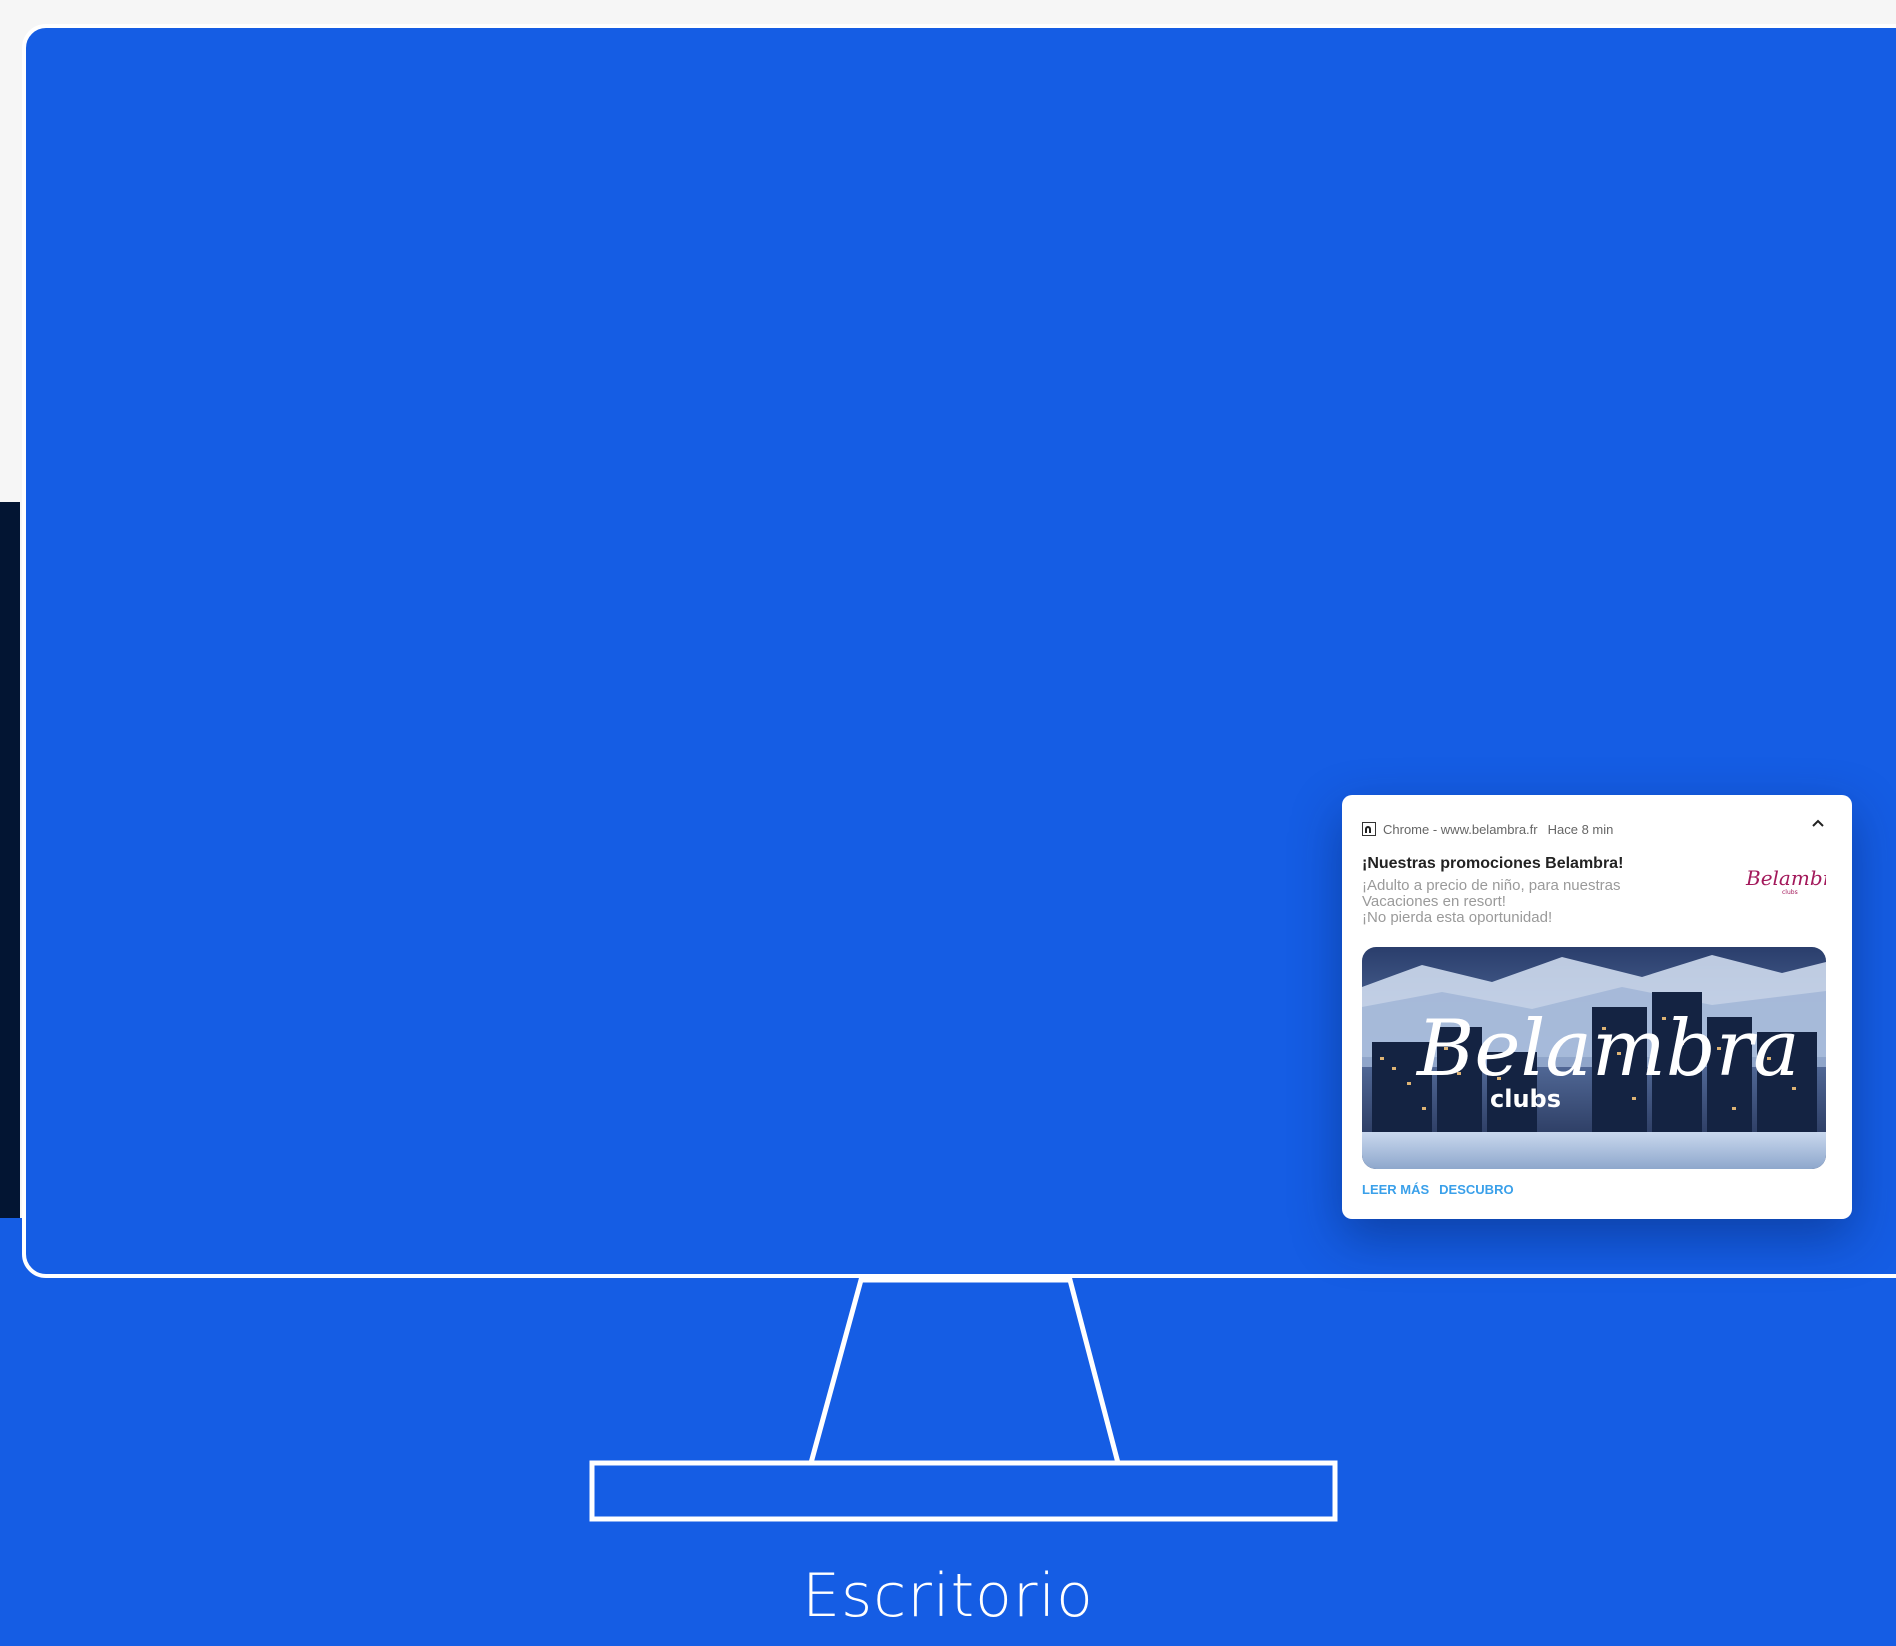  Describe the element at coordinates (1491, 885) in the screenshot. I see `notification-body-line: ¡Adulto a precio de niño, para nuestras` at that location.